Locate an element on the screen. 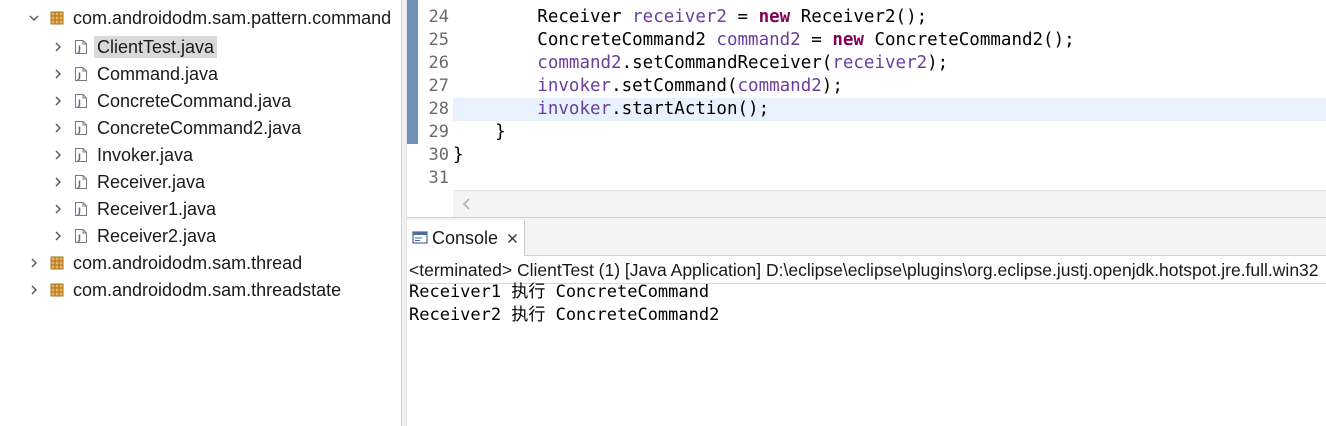 This screenshot has height=426, width=1326. code-line: Receiver receiver2 = new Receiver2(); is located at coordinates (889, 17).